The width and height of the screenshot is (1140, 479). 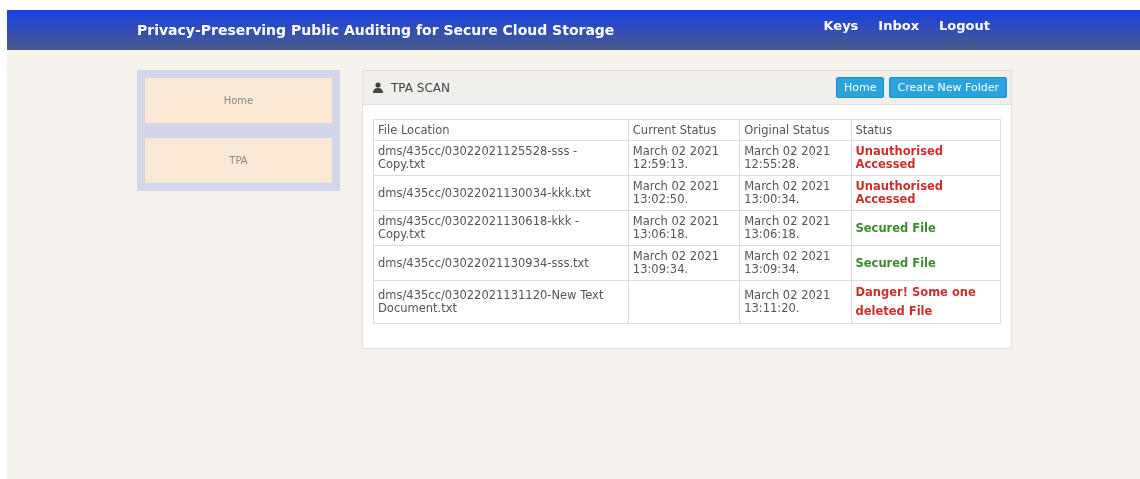 What do you see at coordinates (238, 160) in the screenshot?
I see `sidebar-item: TPA` at bounding box center [238, 160].